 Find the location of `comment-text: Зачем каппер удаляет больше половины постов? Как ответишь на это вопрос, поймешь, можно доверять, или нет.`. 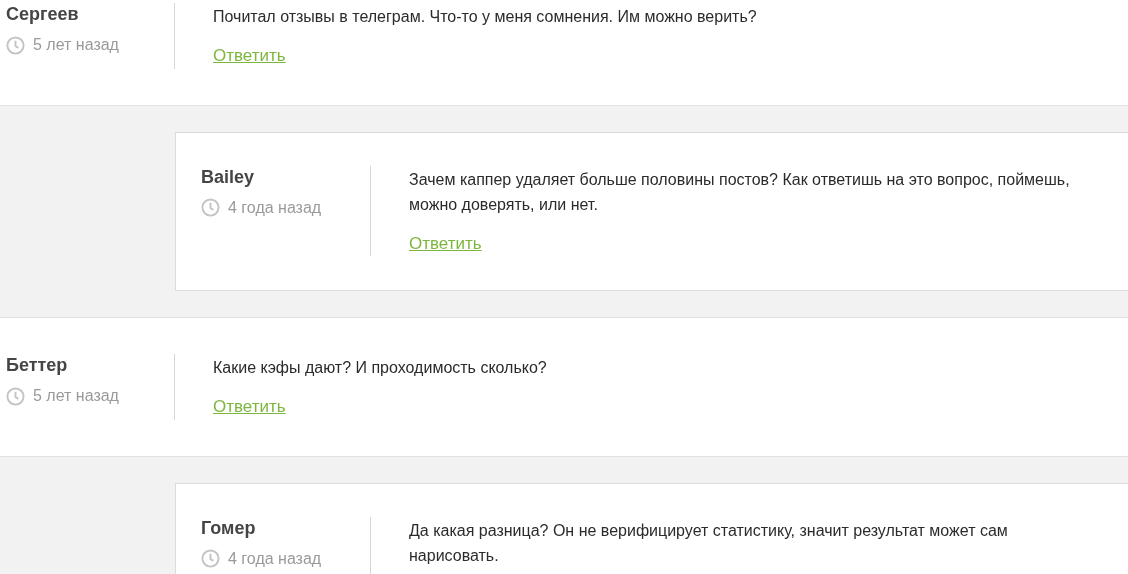

comment-text: Зачем каппер удаляет больше половины постов? Как ответишь на это вопрос, поймешь, можно доверять, или нет. is located at coordinates (740, 192).